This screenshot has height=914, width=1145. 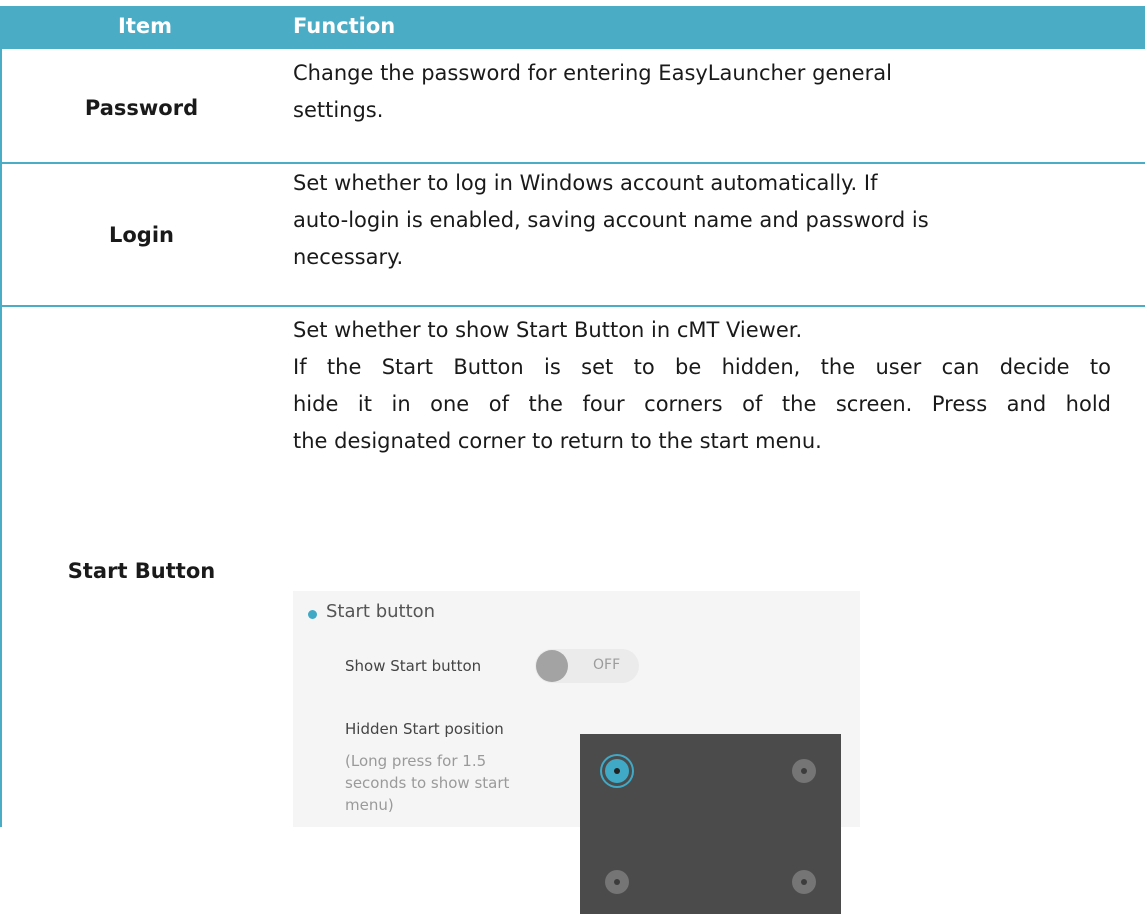 What do you see at coordinates (381, 611) in the screenshot?
I see `section-title: Start button` at bounding box center [381, 611].